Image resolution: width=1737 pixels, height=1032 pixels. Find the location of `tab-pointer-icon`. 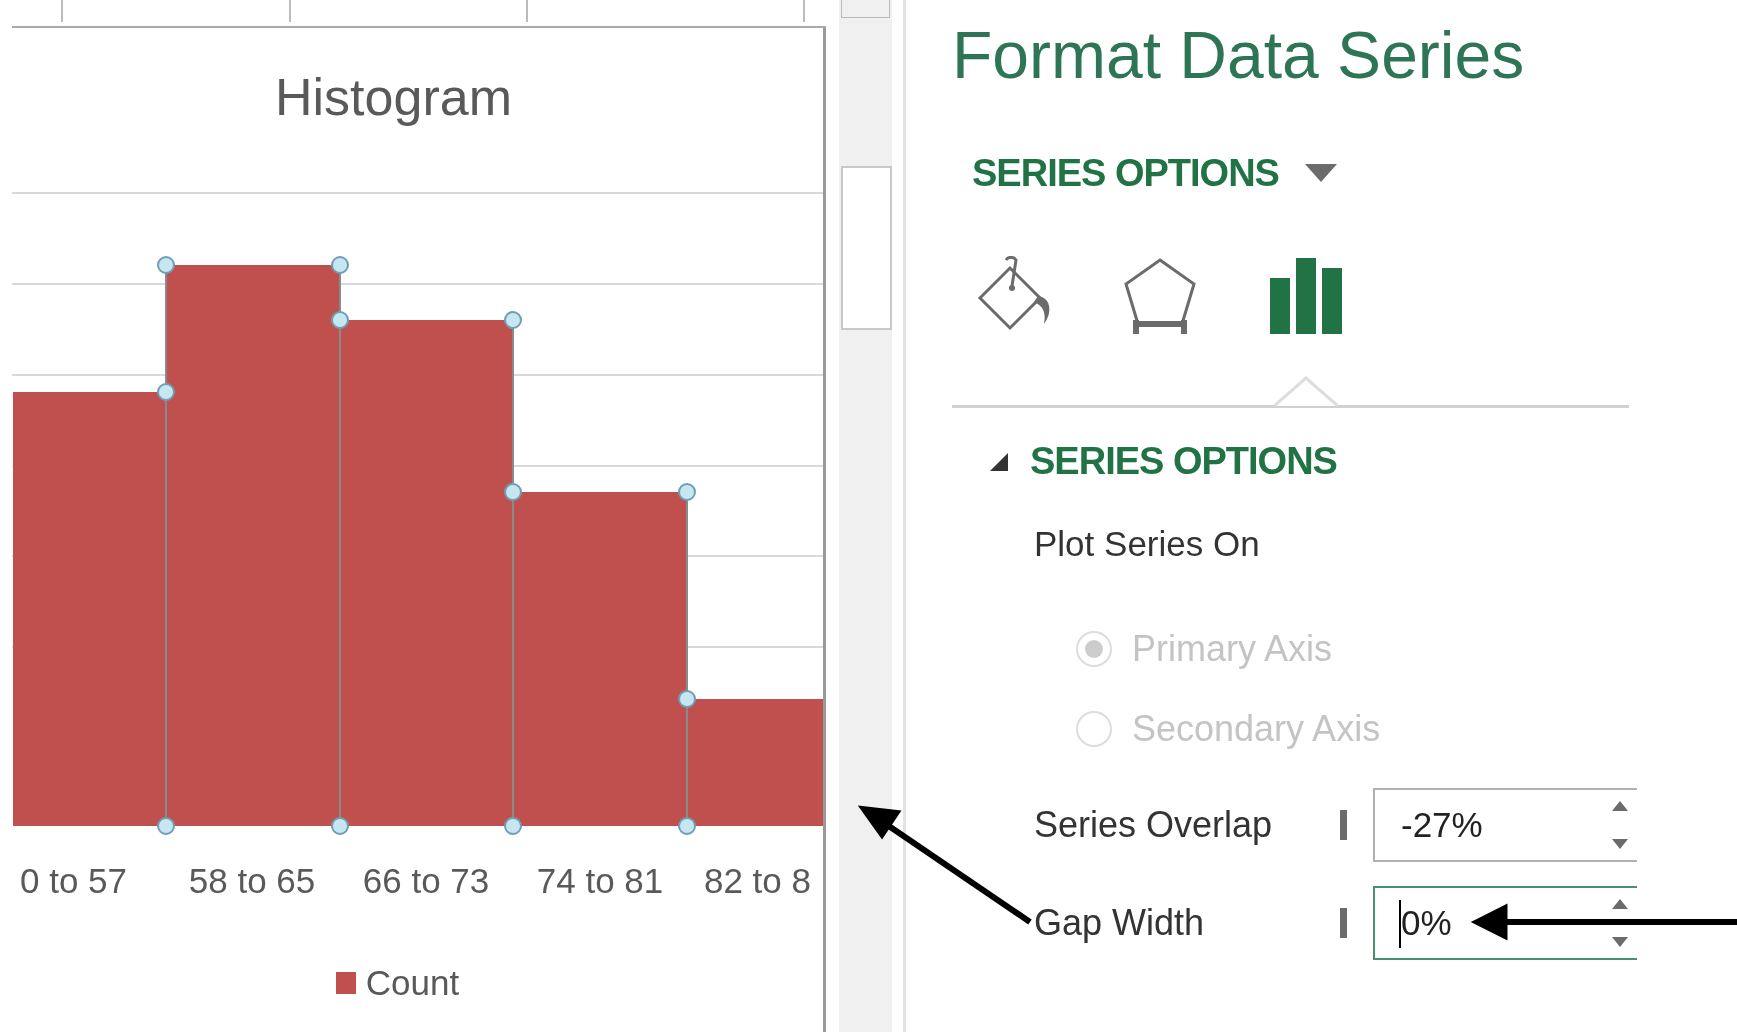

tab-pointer-icon is located at coordinates (1306, 392).